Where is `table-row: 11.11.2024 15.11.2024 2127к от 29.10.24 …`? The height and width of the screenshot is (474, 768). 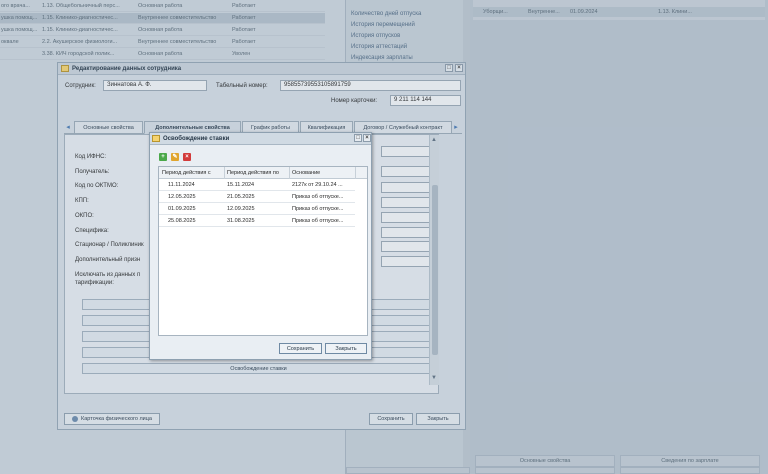 table-row: 11.11.2024 15.11.2024 2127к от 29.10.24 … is located at coordinates (257, 185).